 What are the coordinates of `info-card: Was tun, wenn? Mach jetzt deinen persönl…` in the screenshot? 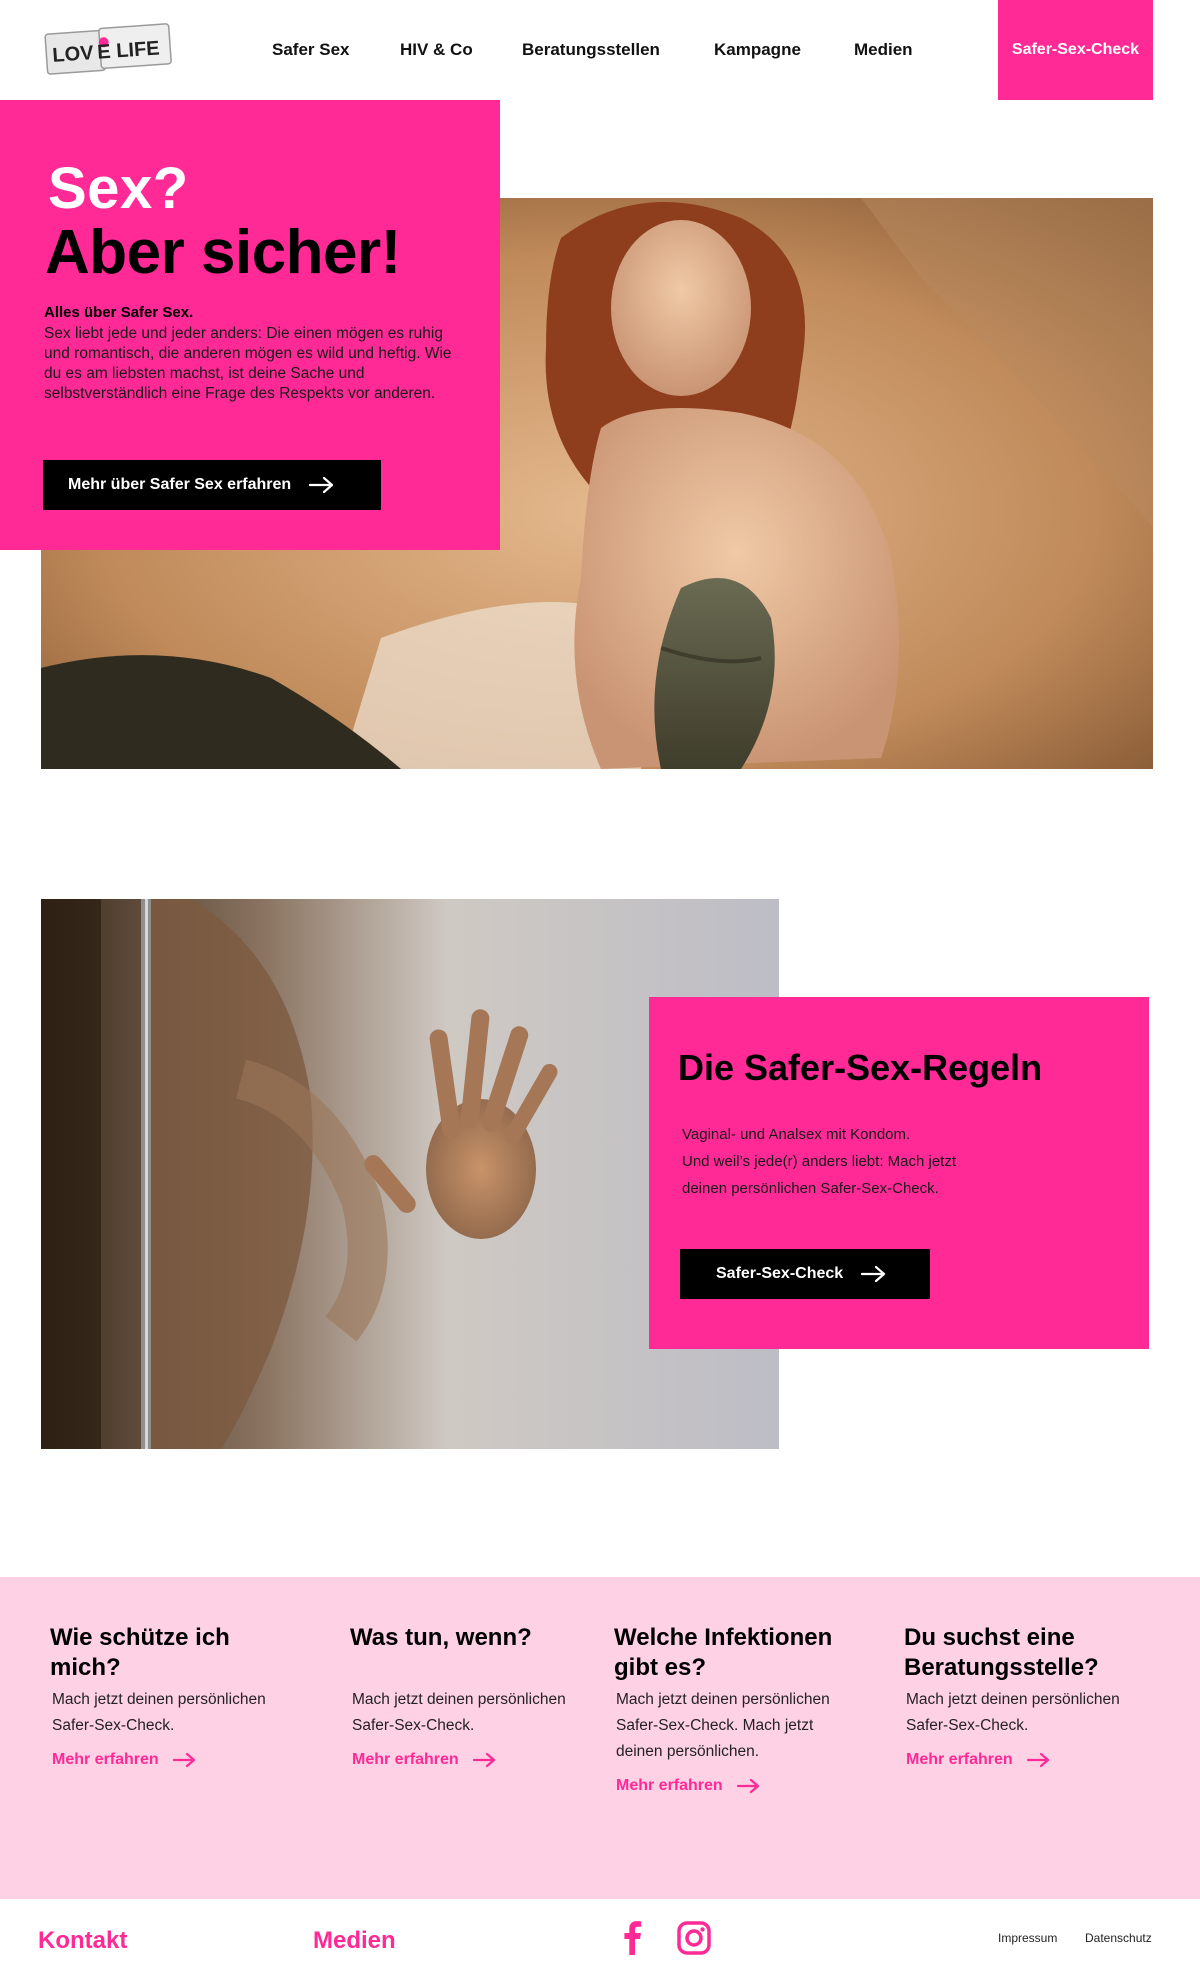 It's located at (472, 1696).